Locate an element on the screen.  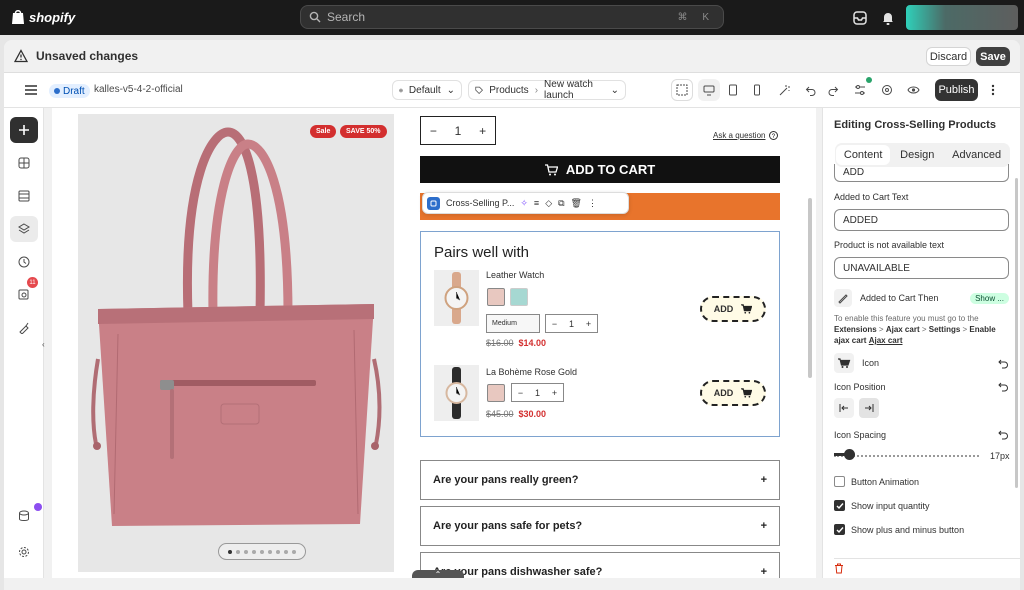
icon-position-left-button is located at coordinates (844, 408).